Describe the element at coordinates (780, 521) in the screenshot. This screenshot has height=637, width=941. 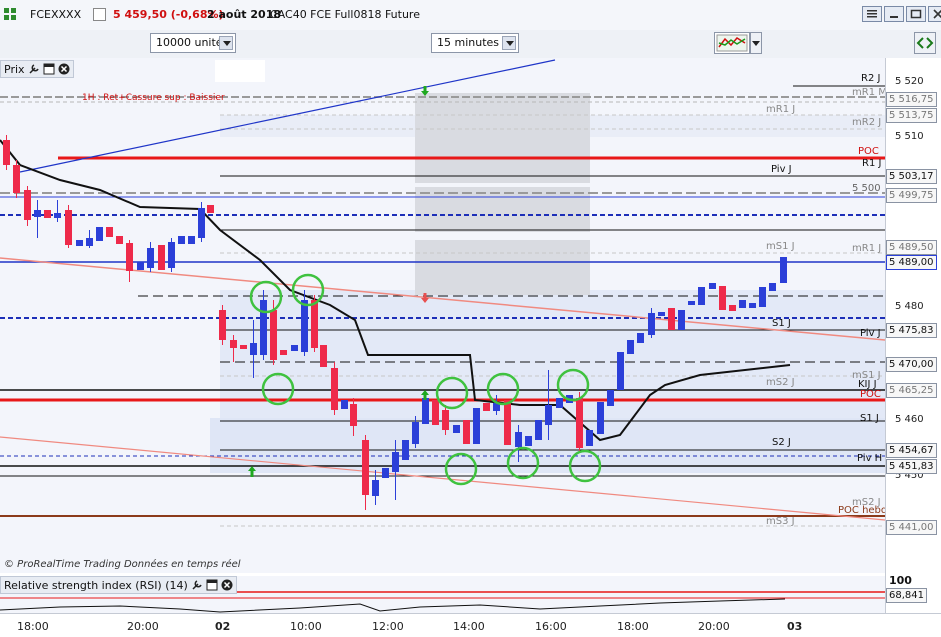
I see `level-label-ms3j: mS3 J` at that location.